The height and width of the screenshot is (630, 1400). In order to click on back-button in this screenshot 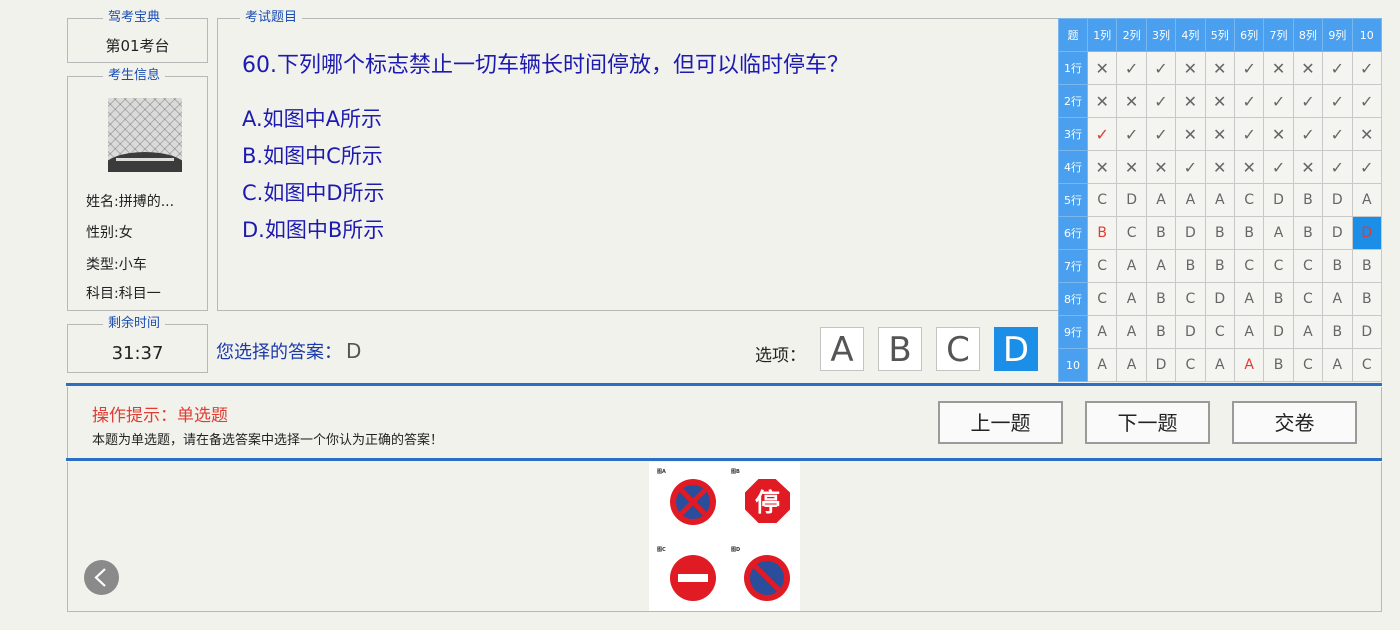, I will do `click(101, 577)`.